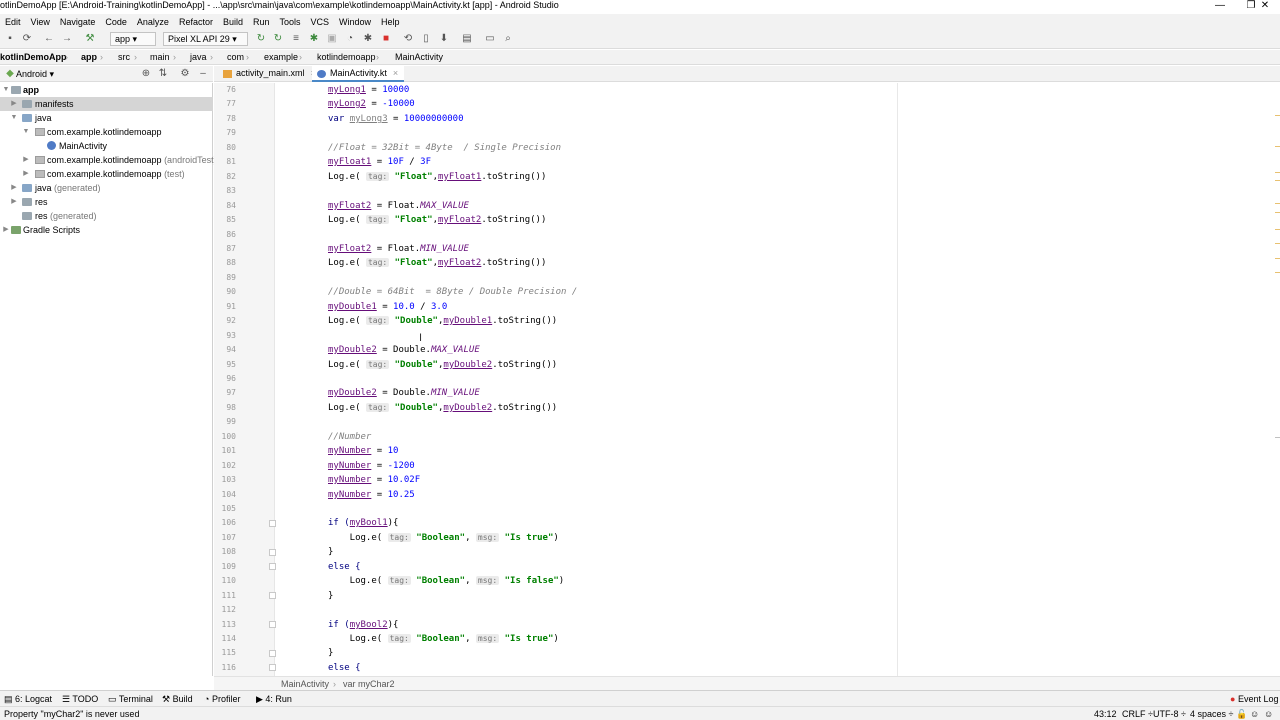  What do you see at coordinates (467, 39) in the screenshot?
I see `project-structure-icon: ▤` at bounding box center [467, 39].